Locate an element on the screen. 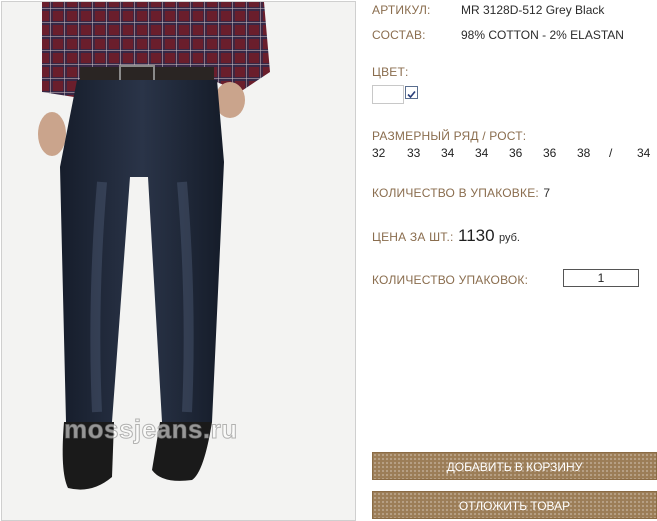 The width and height of the screenshot is (657, 521). composition-value: 98% COTTON - 2% ELASTAN is located at coordinates (542, 35).